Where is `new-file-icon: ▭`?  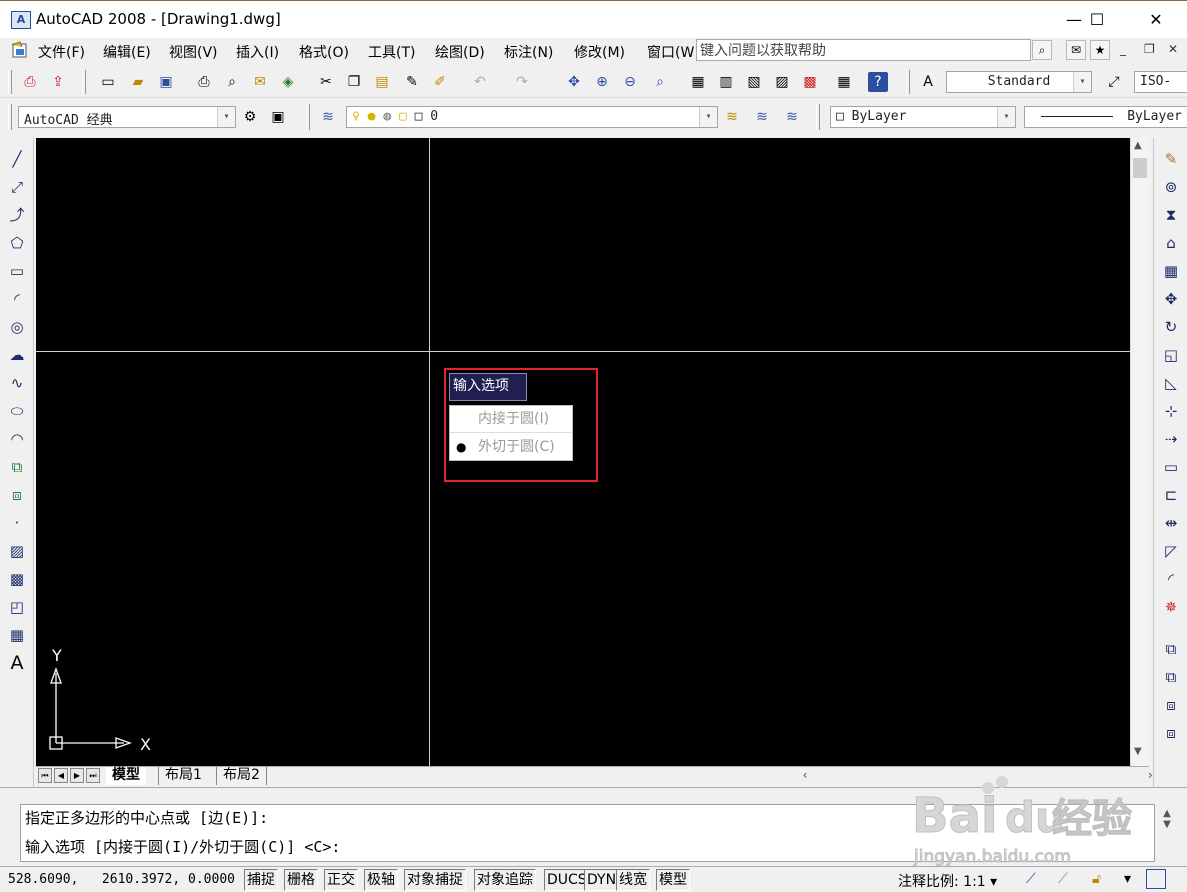 new-file-icon: ▭ is located at coordinates (108, 82).